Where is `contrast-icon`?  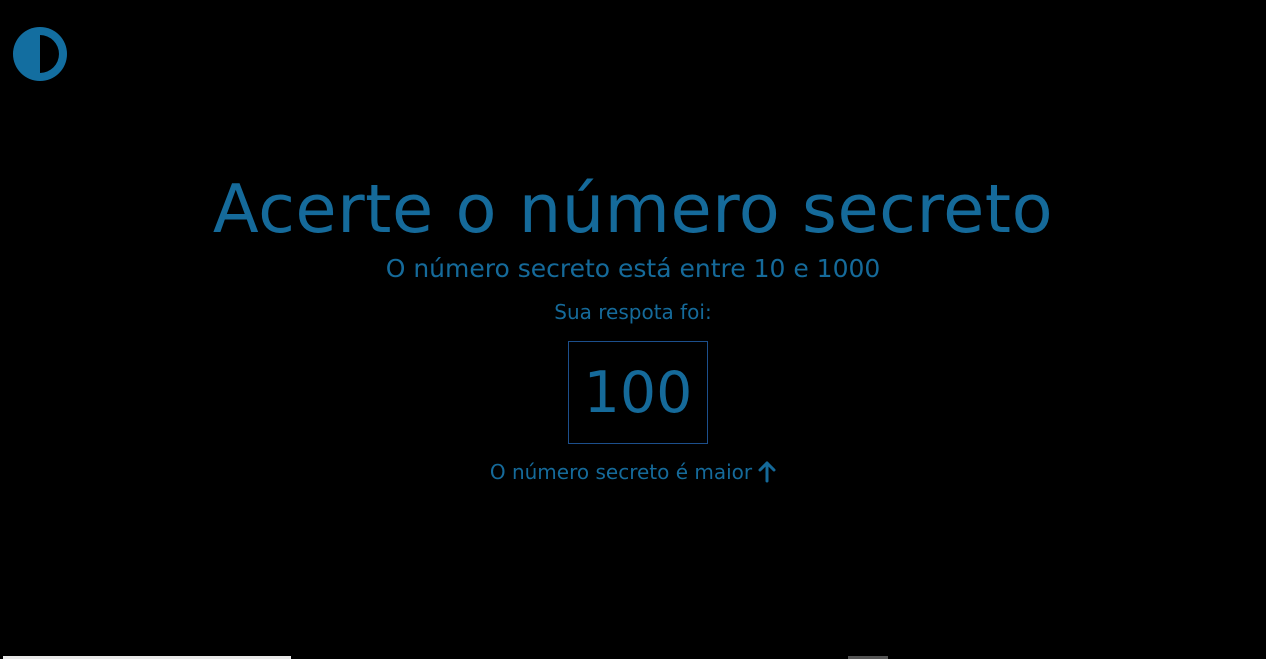 contrast-icon is located at coordinates (40, 54).